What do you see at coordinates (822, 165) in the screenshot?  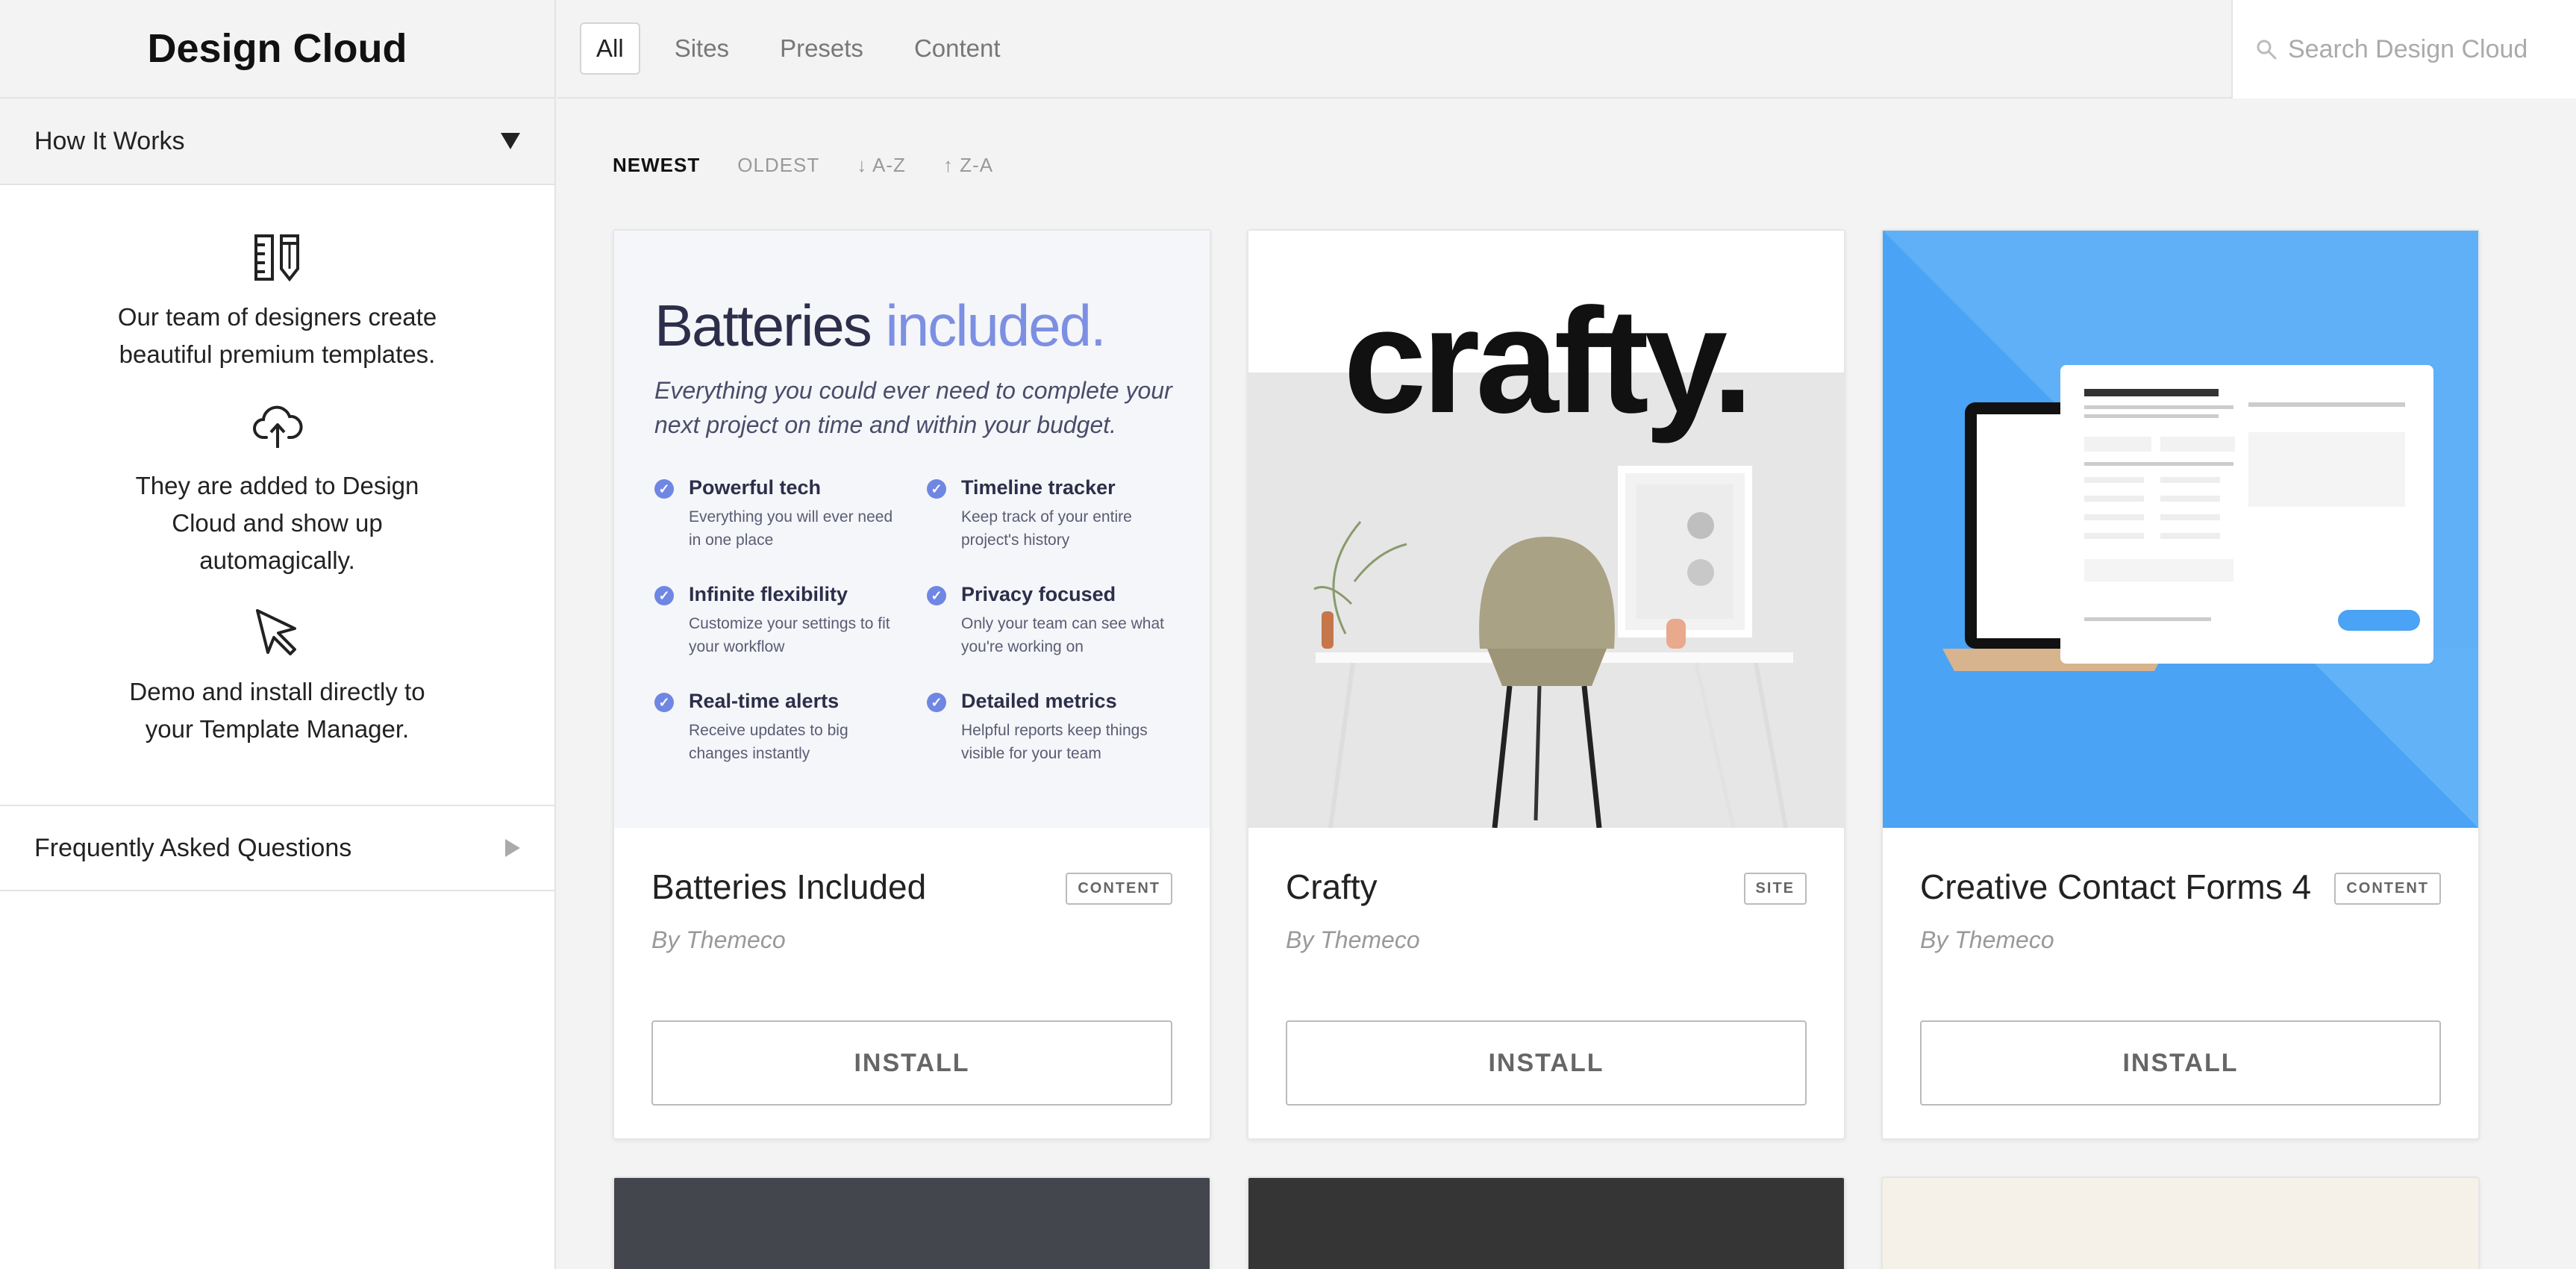 I see `sort-bar: NEWEST OLDEST ↓ A-Z ↑ Z-A` at bounding box center [822, 165].